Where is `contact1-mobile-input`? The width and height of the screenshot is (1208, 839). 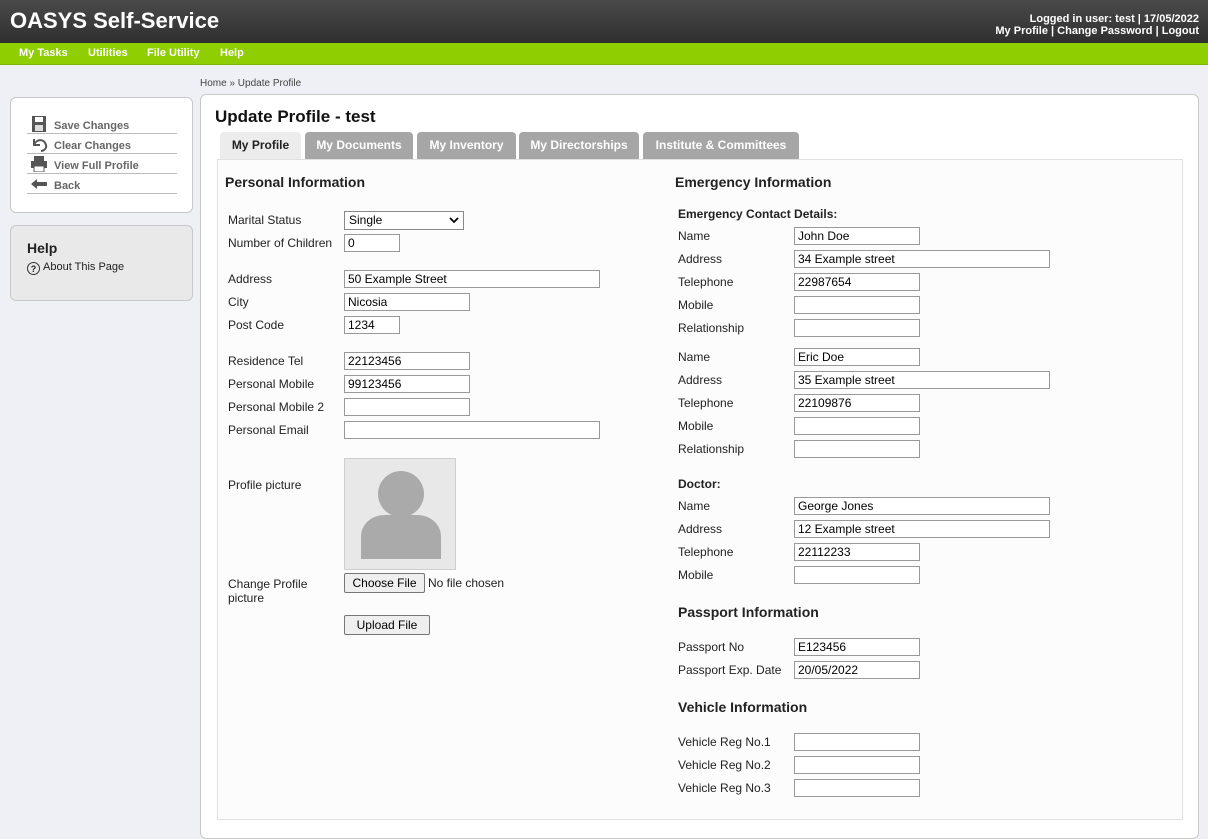 contact1-mobile-input is located at coordinates (857, 305).